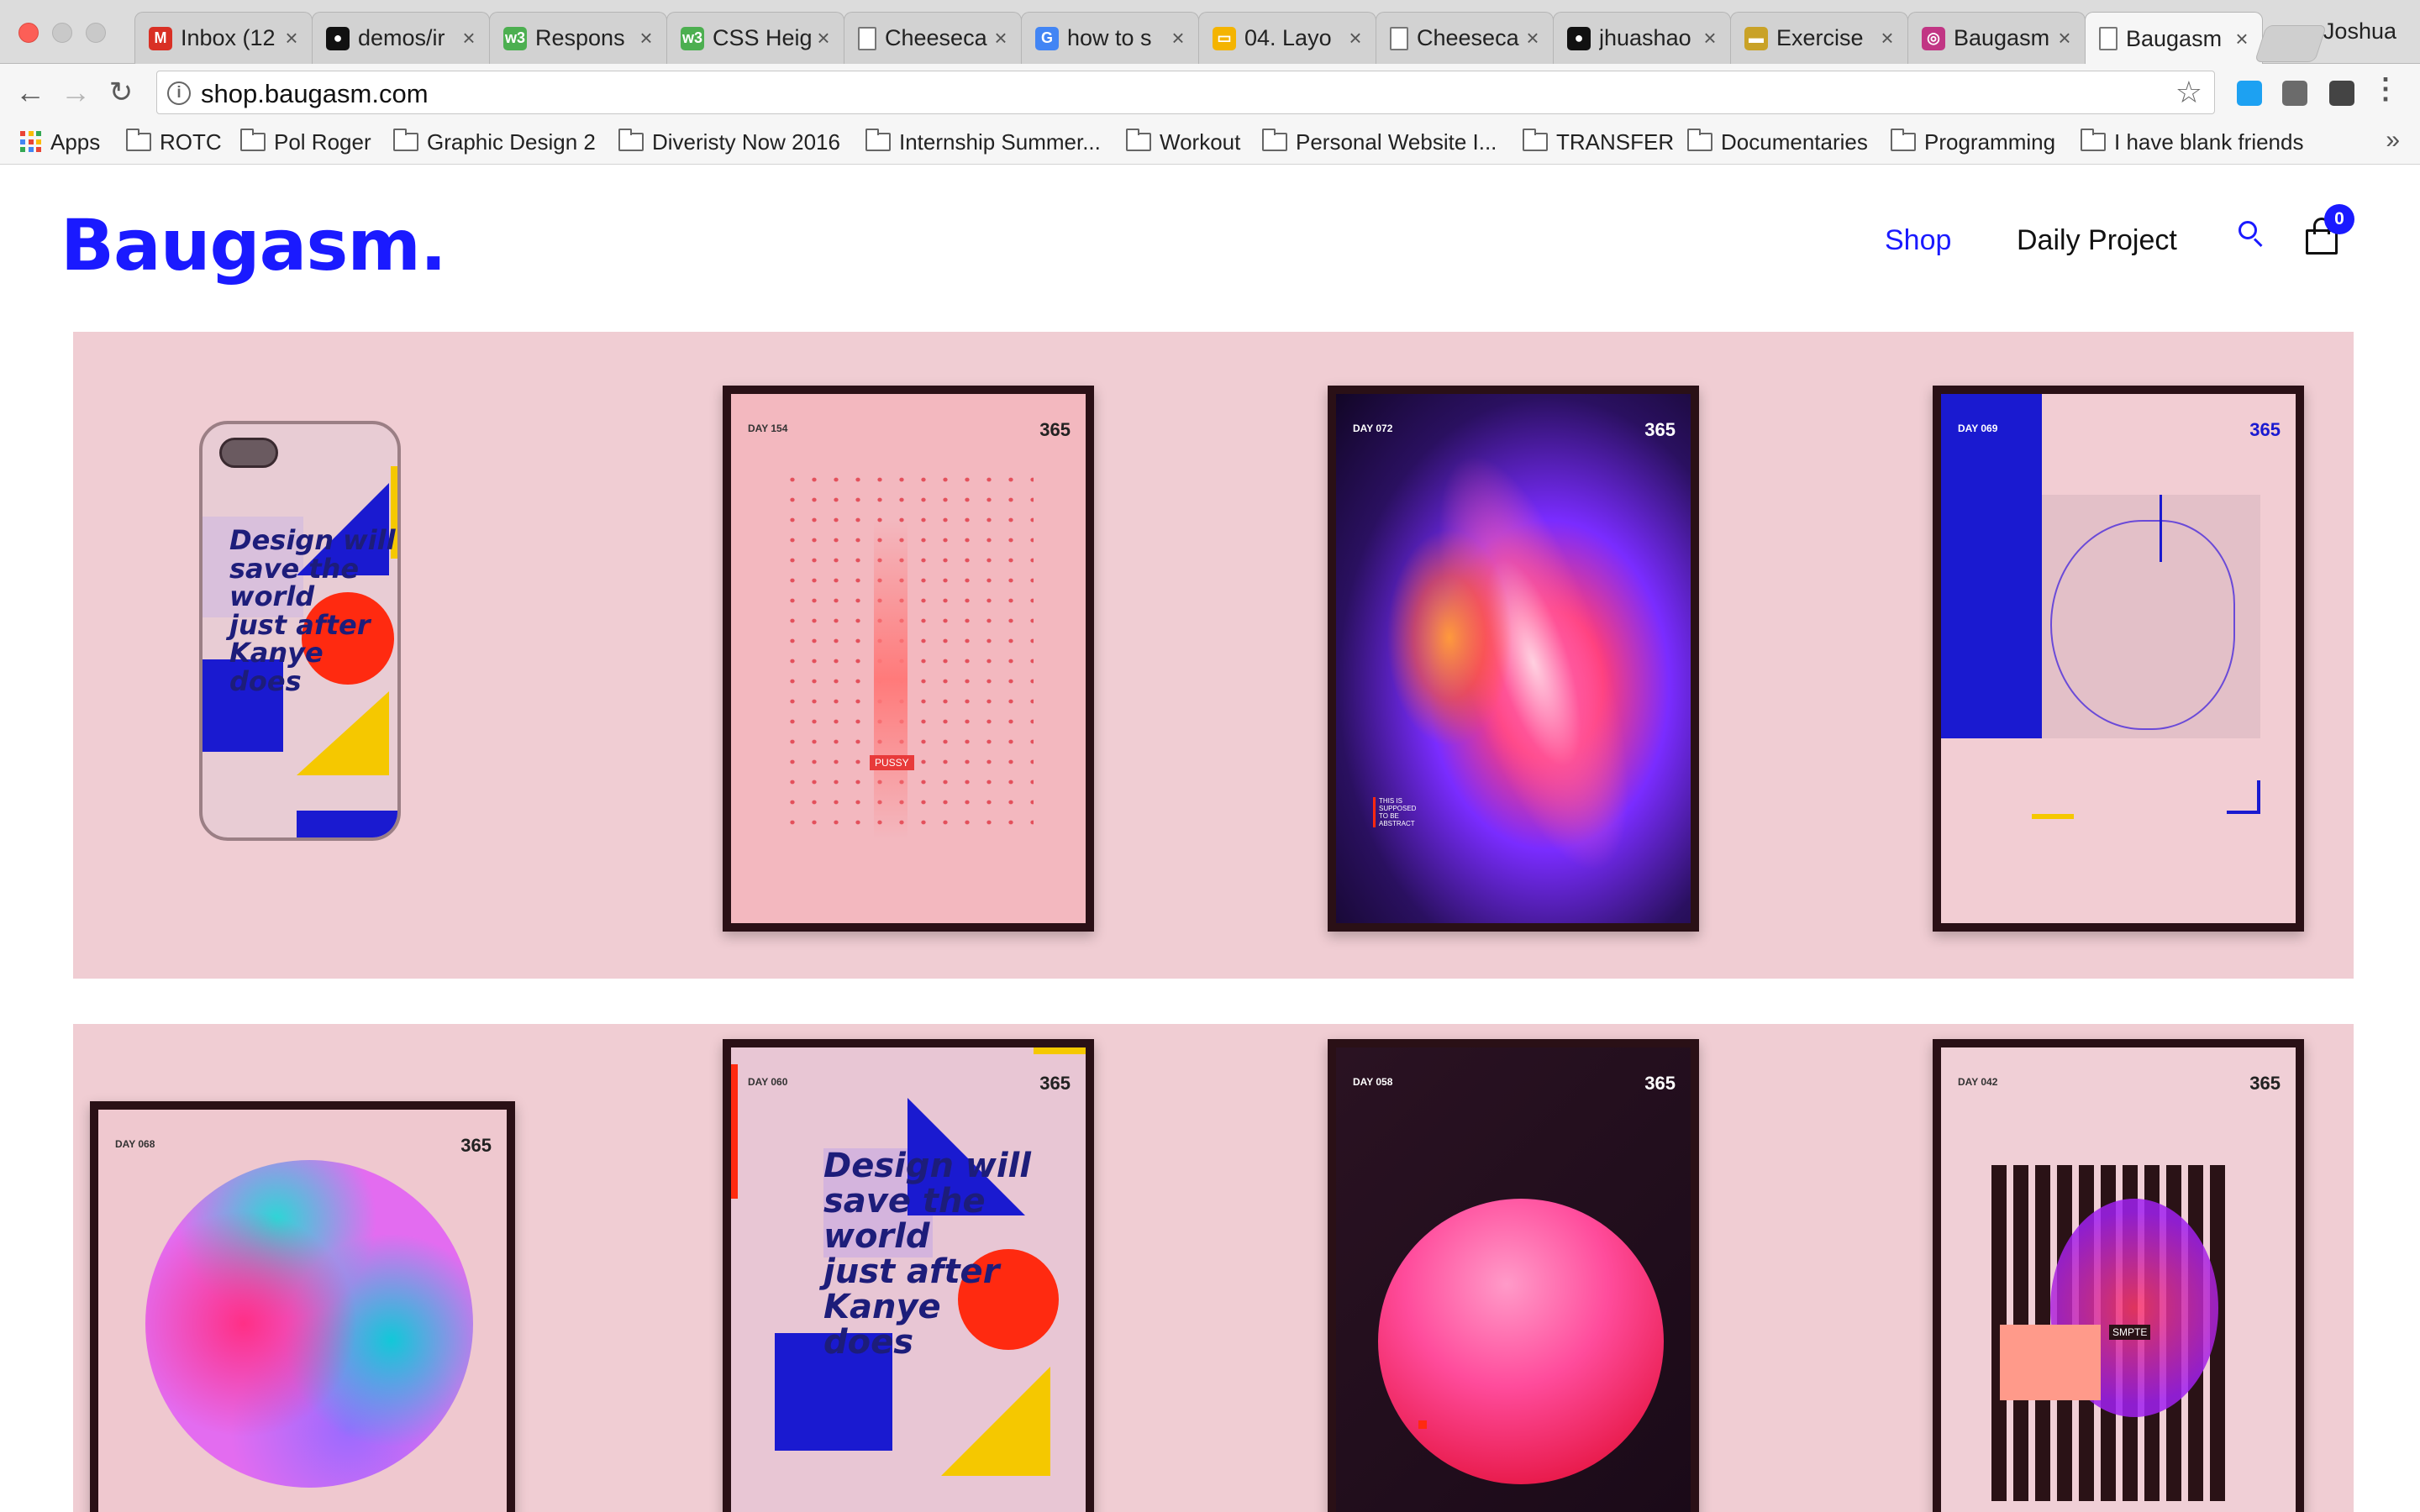  I want to click on extension-check-icon, so click(2249, 93).